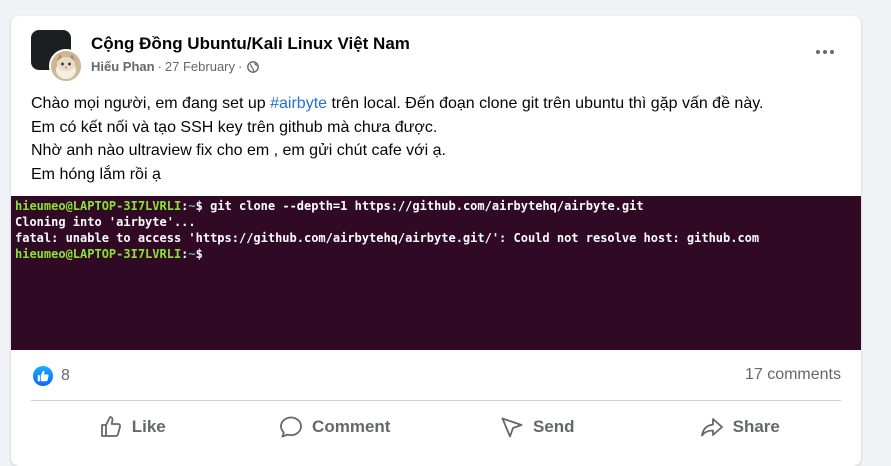 This screenshot has width=891, height=466. What do you see at coordinates (711, 427) in the screenshot?
I see `share-arrow-icon` at bounding box center [711, 427].